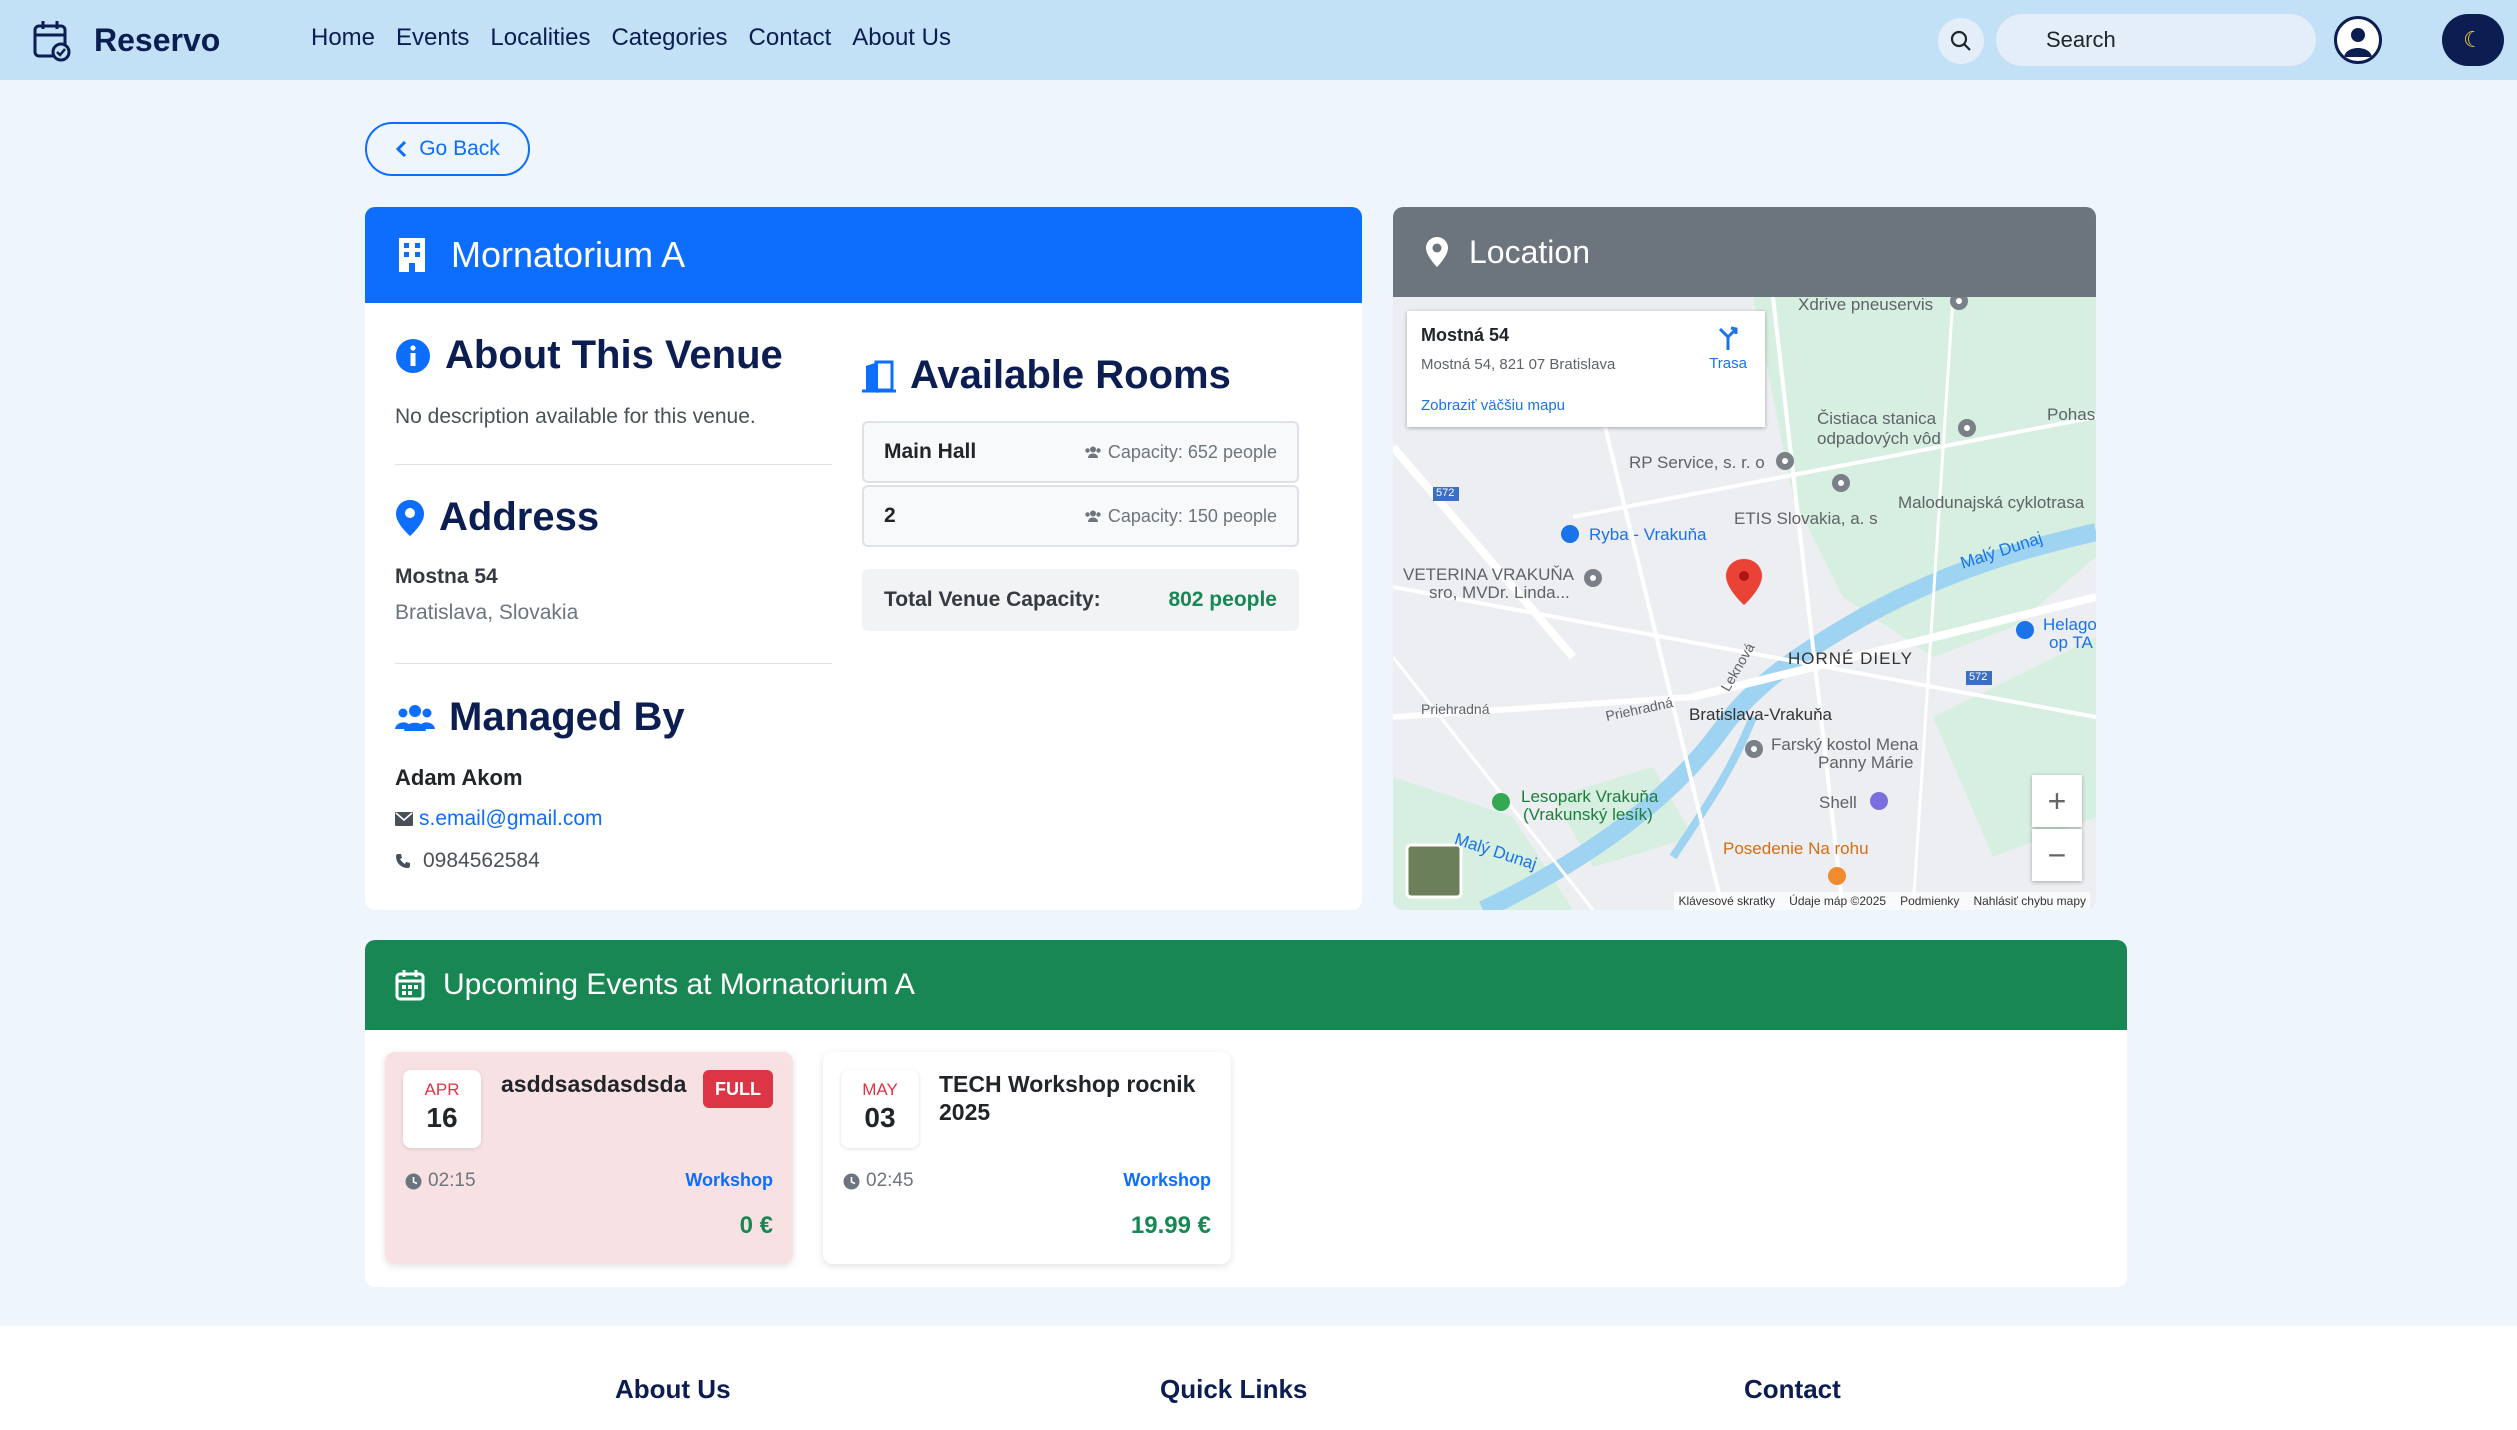 The height and width of the screenshot is (1430, 2517). I want to click on footer-contact-heading: Contact, so click(1792, 1389).